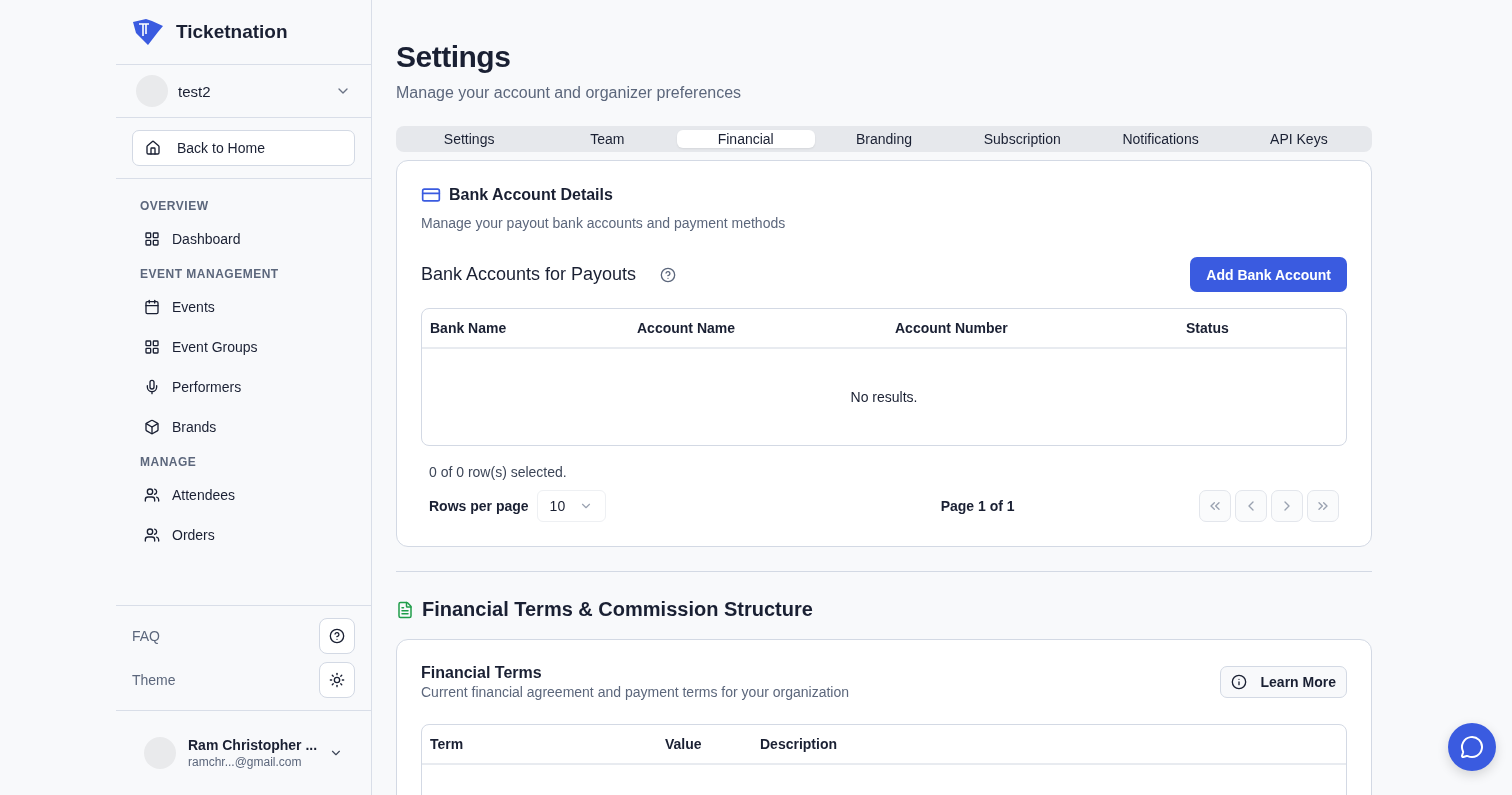 This screenshot has height=795, width=1512. I want to click on back-to-home-button: Back to Home, so click(243, 148).